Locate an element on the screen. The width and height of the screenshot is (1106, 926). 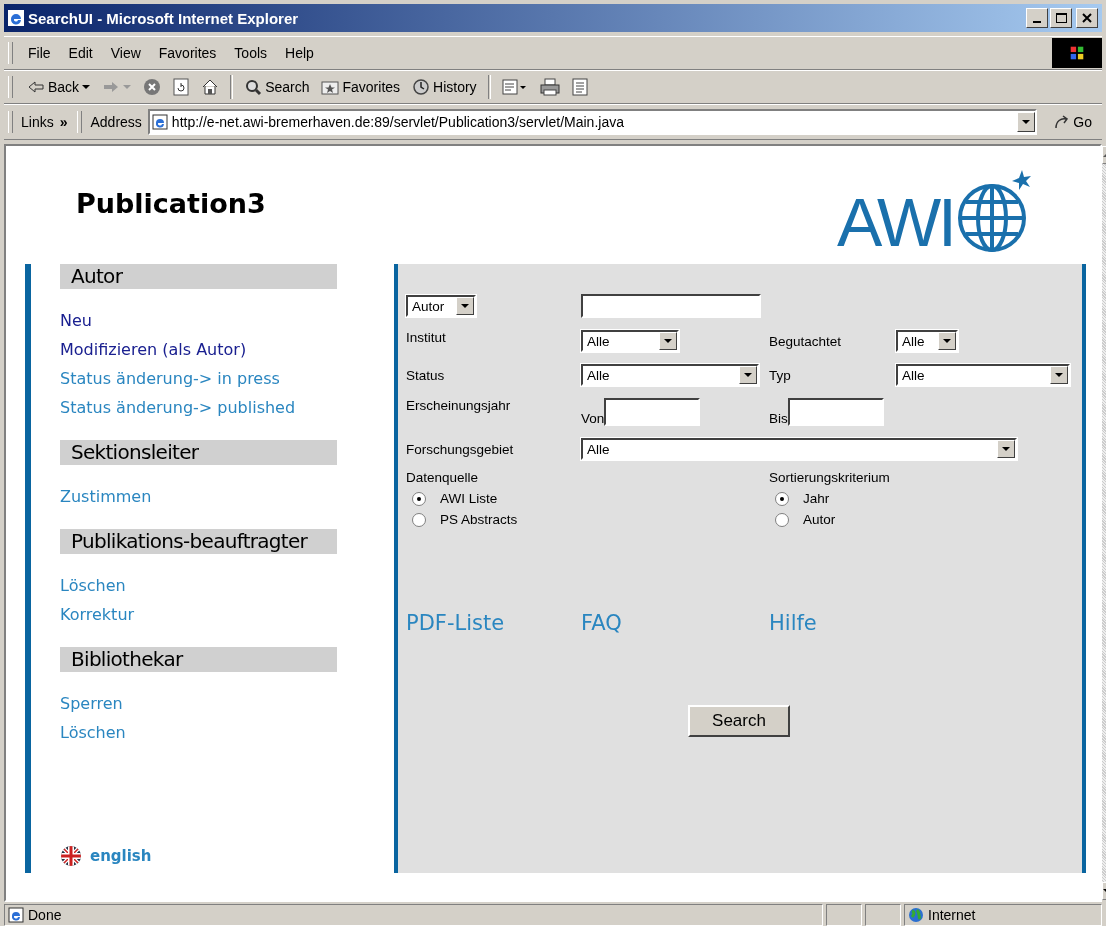
field-label: Begutachtet is located at coordinates (806, 341).